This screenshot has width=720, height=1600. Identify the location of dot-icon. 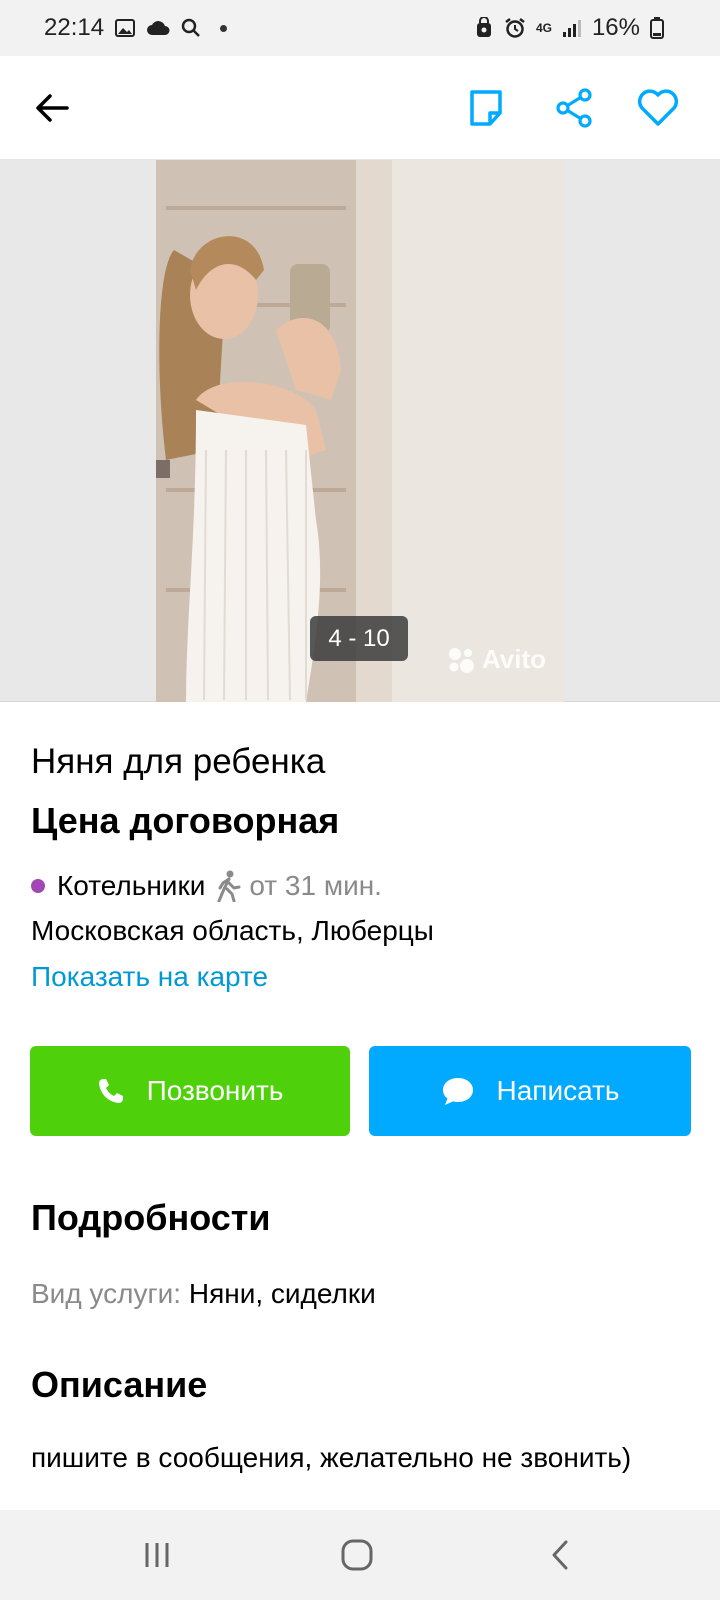
(224, 28).